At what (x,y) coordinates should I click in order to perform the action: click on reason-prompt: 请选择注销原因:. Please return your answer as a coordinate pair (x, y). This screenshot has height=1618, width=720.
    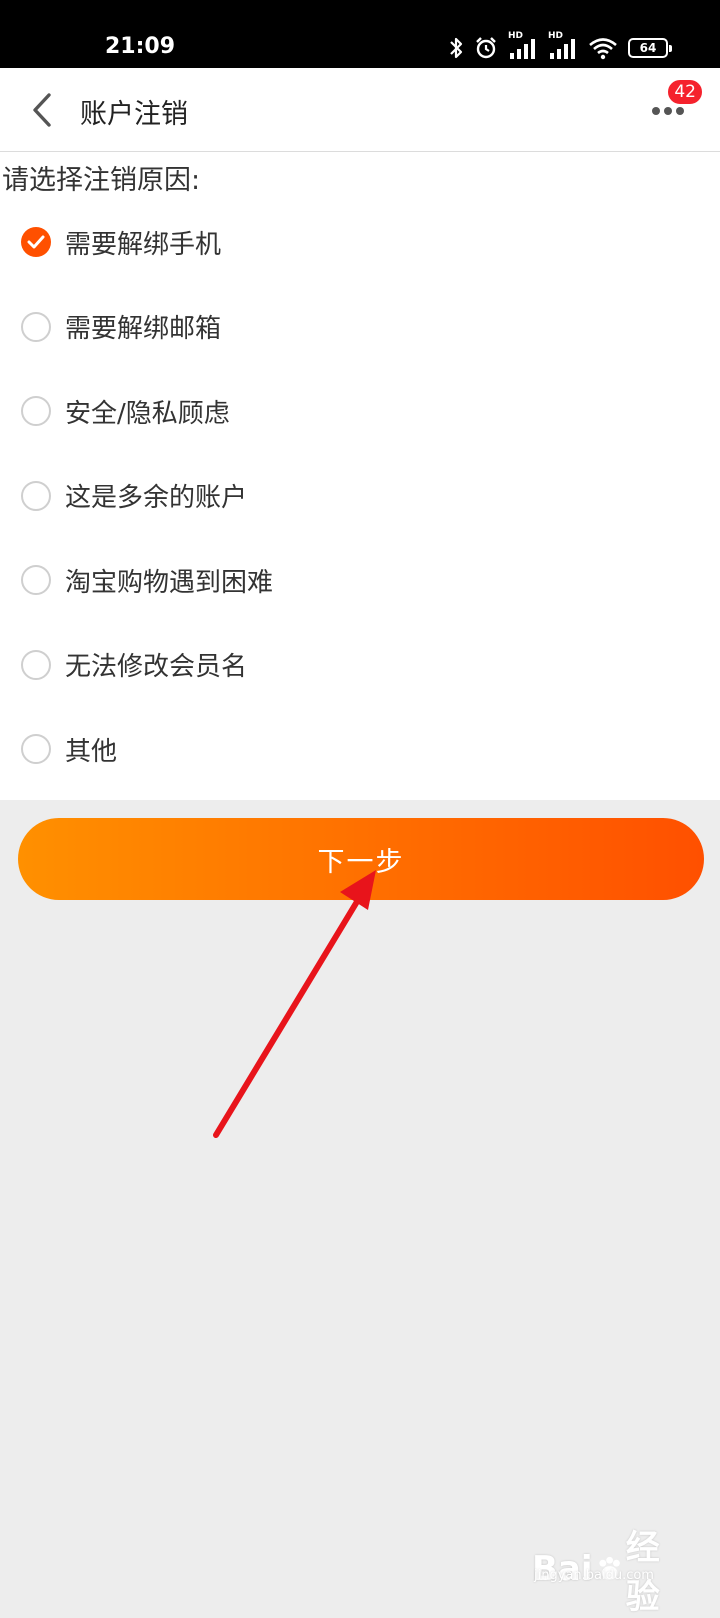
    Looking at the image, I should click on (101, 180).